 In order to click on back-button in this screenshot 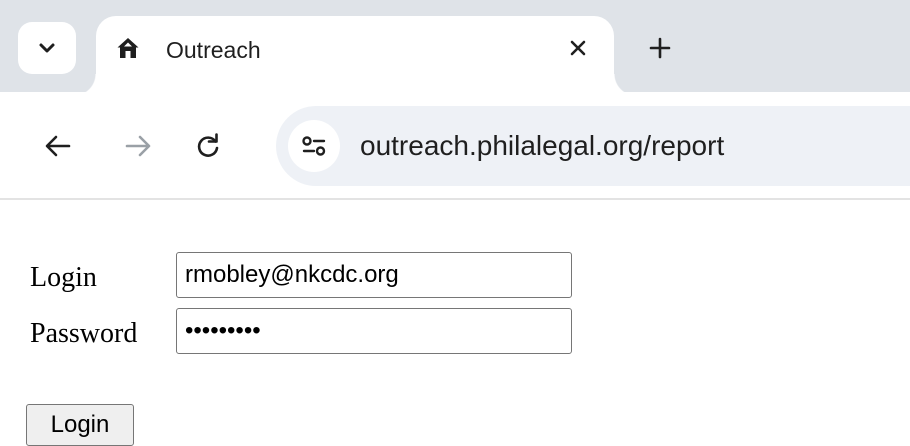, I will do `click(58, 146)`.